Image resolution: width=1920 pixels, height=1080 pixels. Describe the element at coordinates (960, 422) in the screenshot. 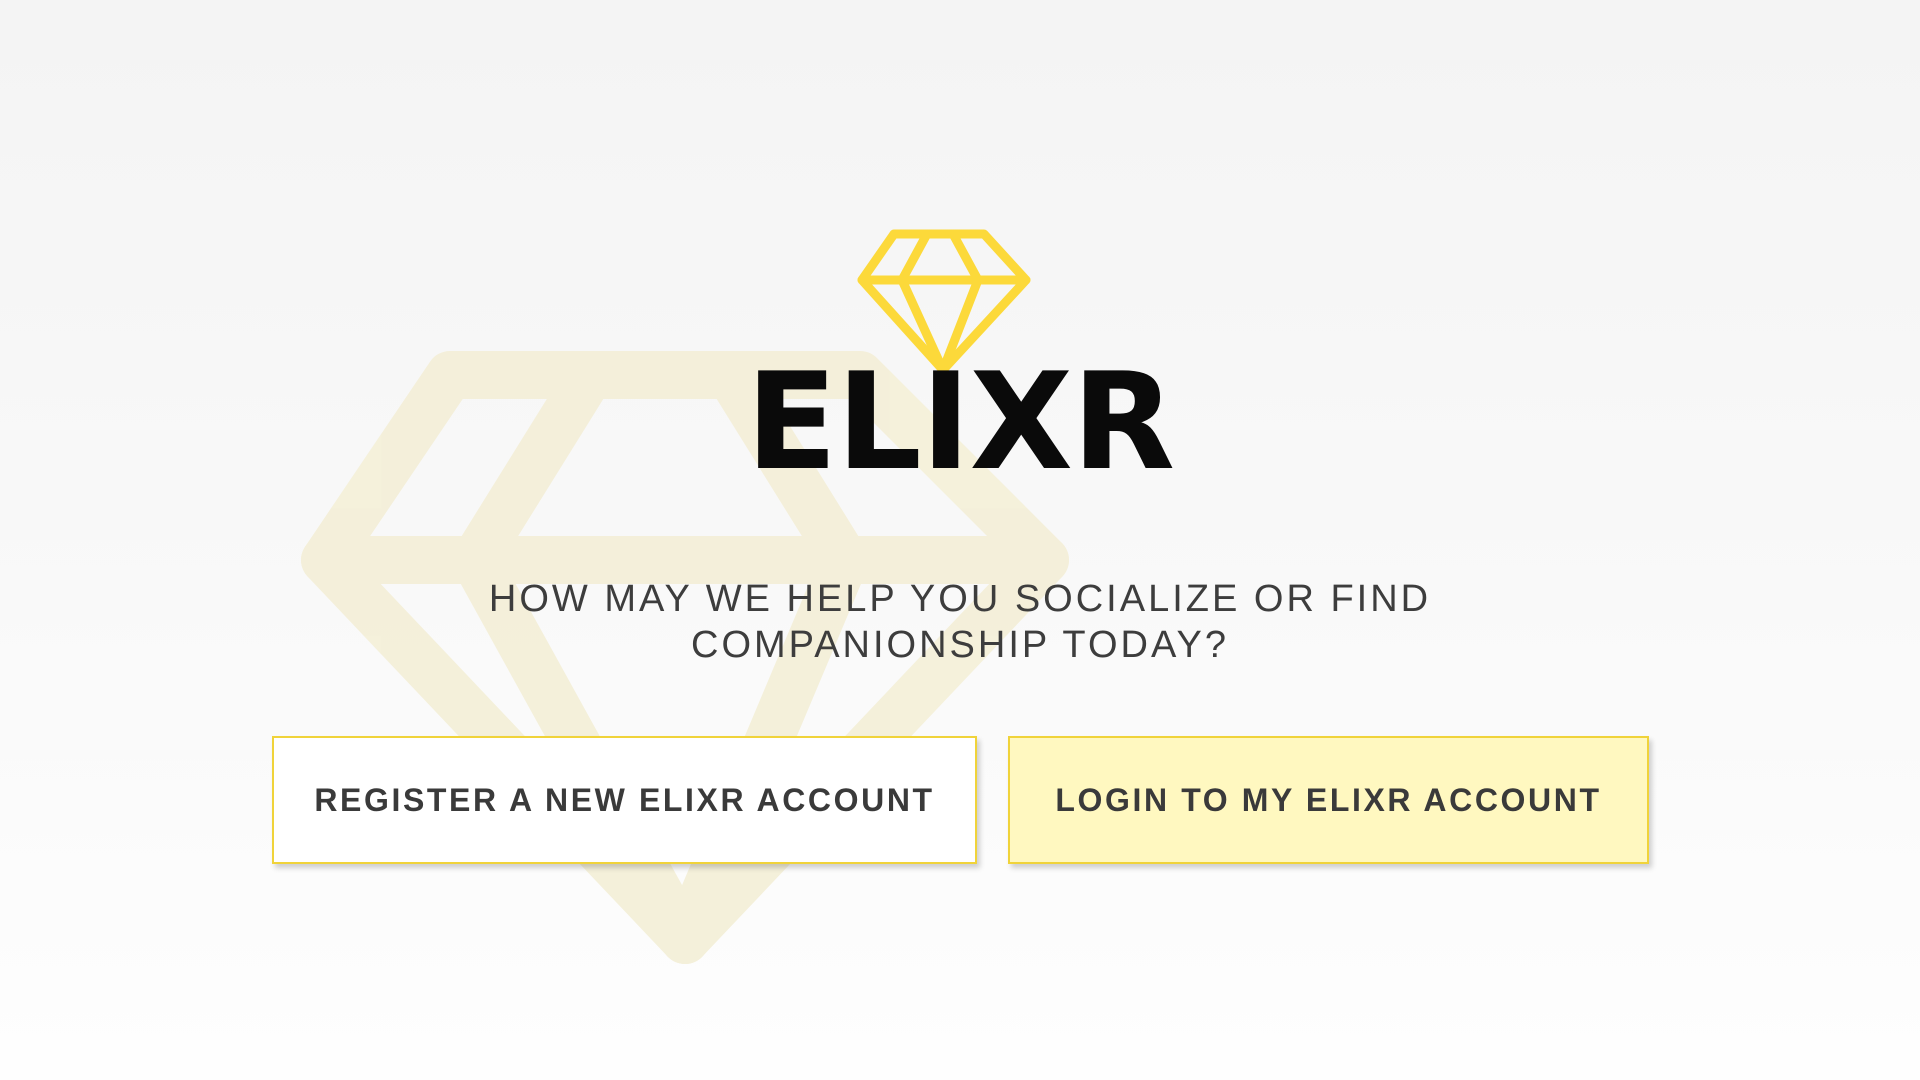

I see `brand-wordmark: ELIXR` at that location.